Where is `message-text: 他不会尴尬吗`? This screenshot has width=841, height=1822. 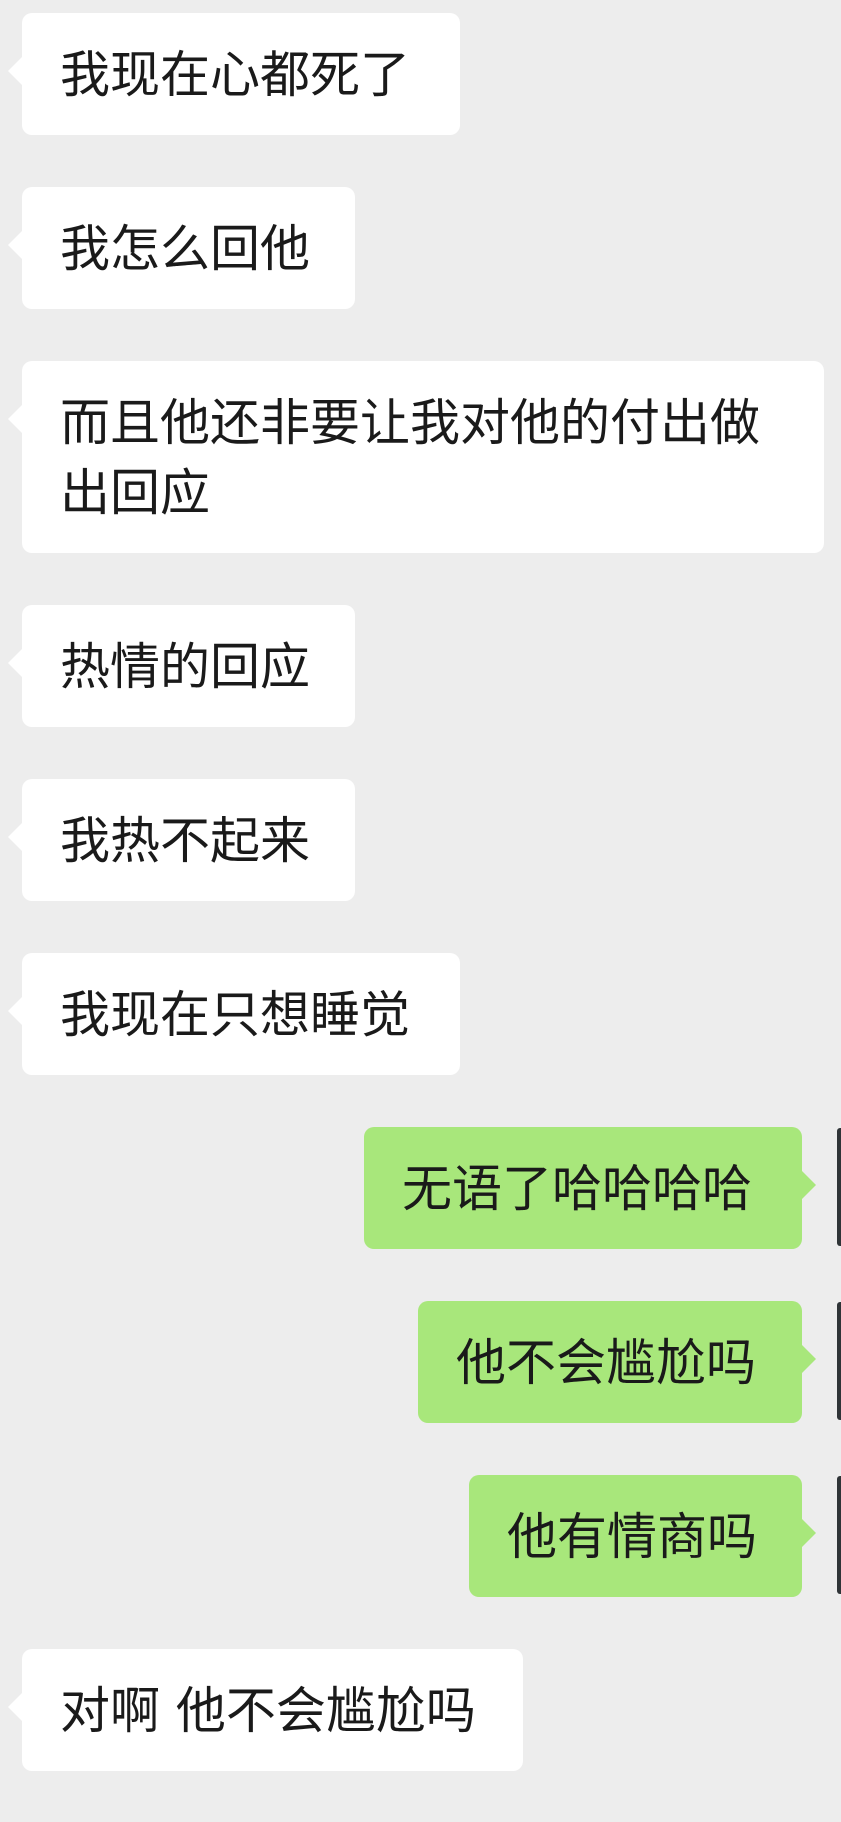 message-text: 他不会尴尬吗 is located at coordinates (606, 1363).